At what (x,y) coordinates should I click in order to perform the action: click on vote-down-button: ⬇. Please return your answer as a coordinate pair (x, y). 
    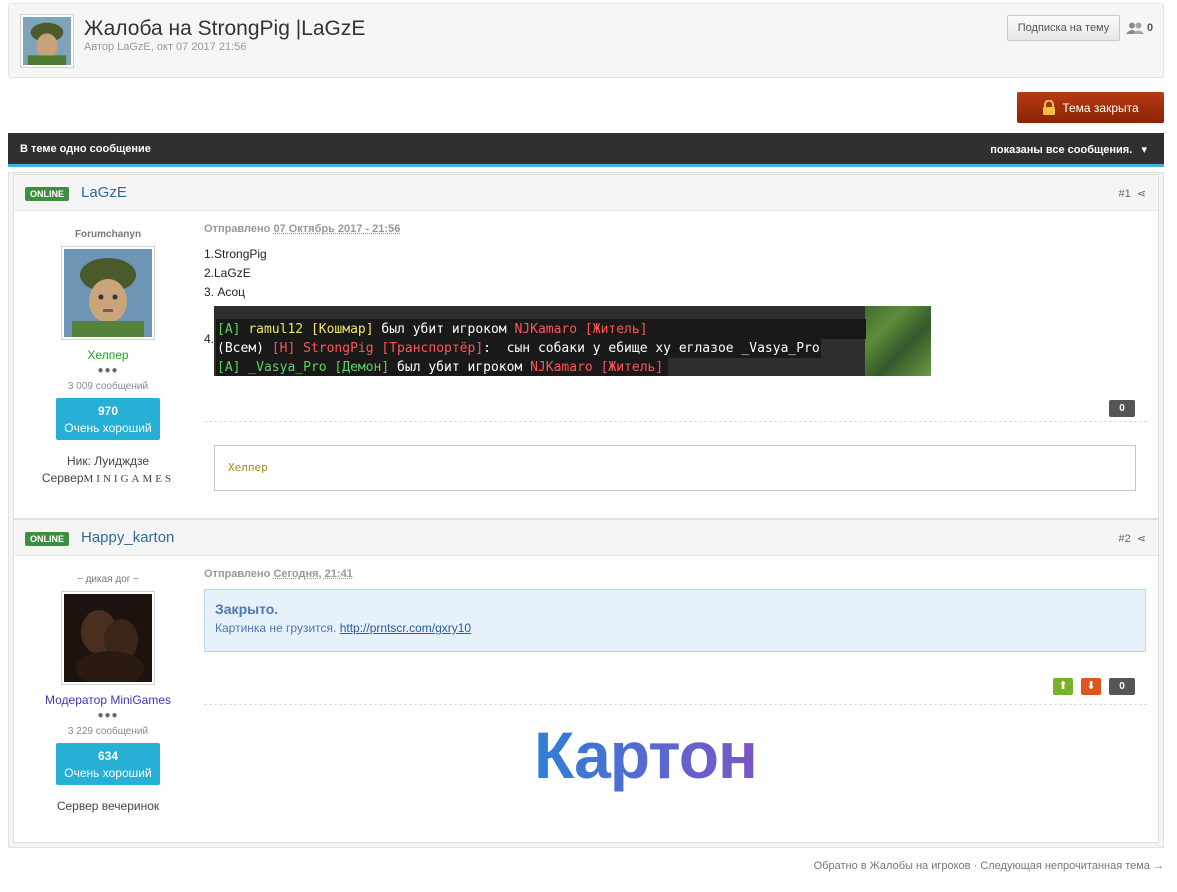
    Looking at the image, I should click on (1091, 686).